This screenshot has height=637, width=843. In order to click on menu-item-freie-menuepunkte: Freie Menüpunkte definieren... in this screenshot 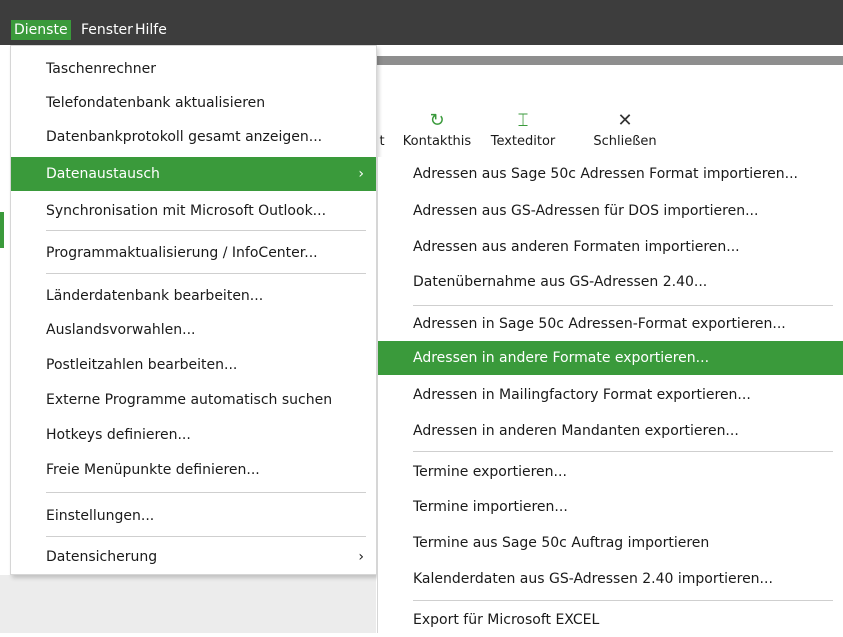, I will do `click(193, 470)`.